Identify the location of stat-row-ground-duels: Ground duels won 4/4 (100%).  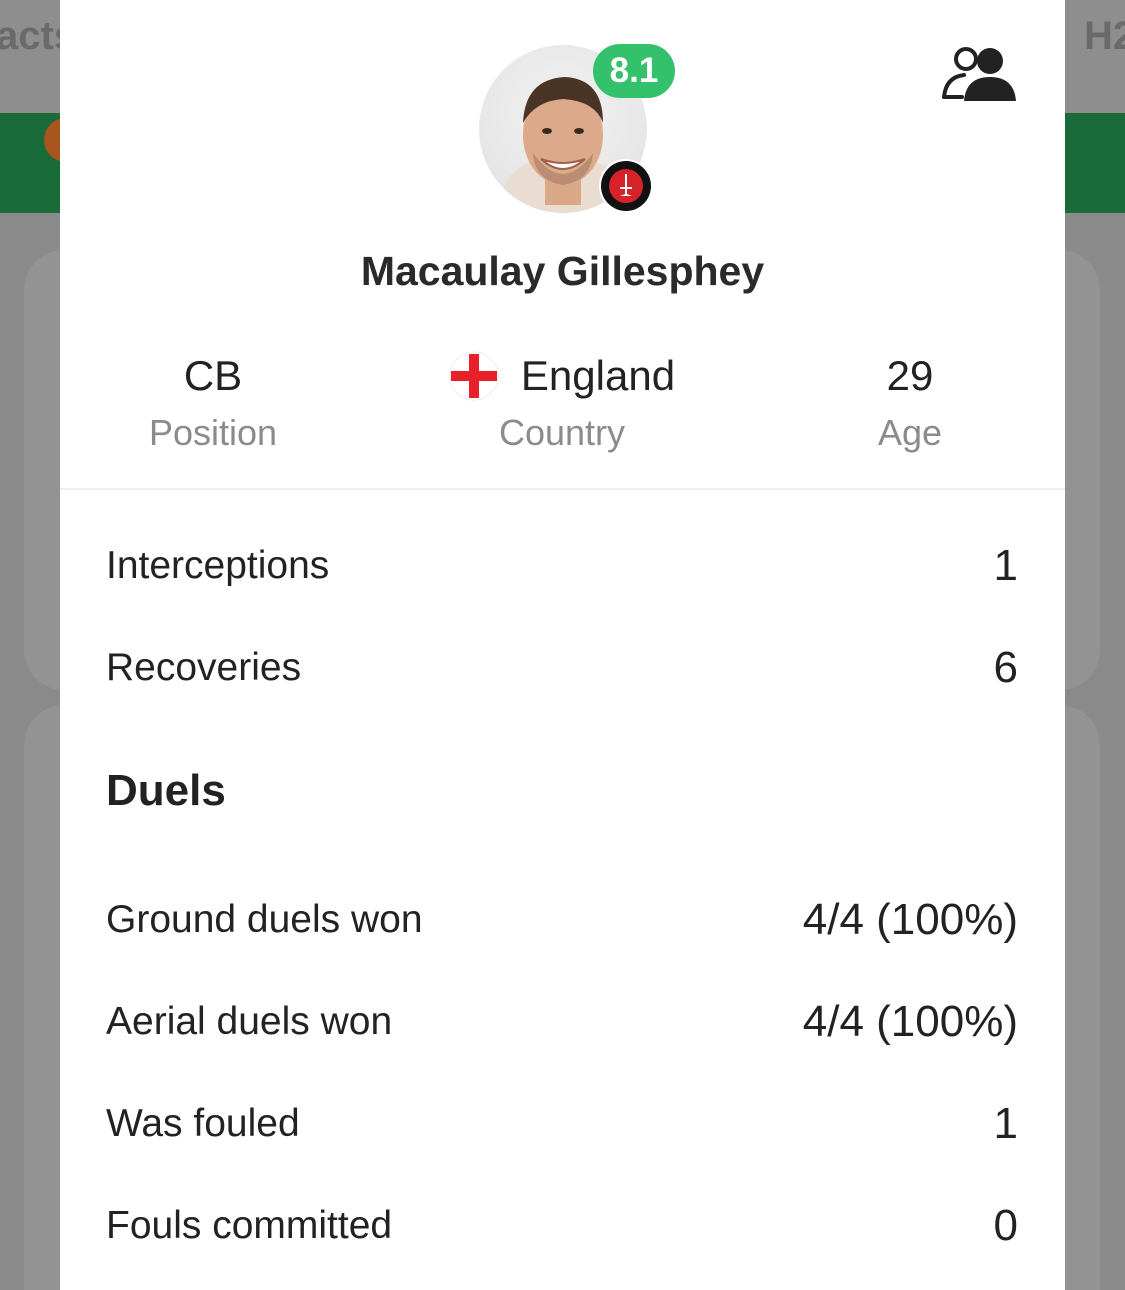
(562, 920).